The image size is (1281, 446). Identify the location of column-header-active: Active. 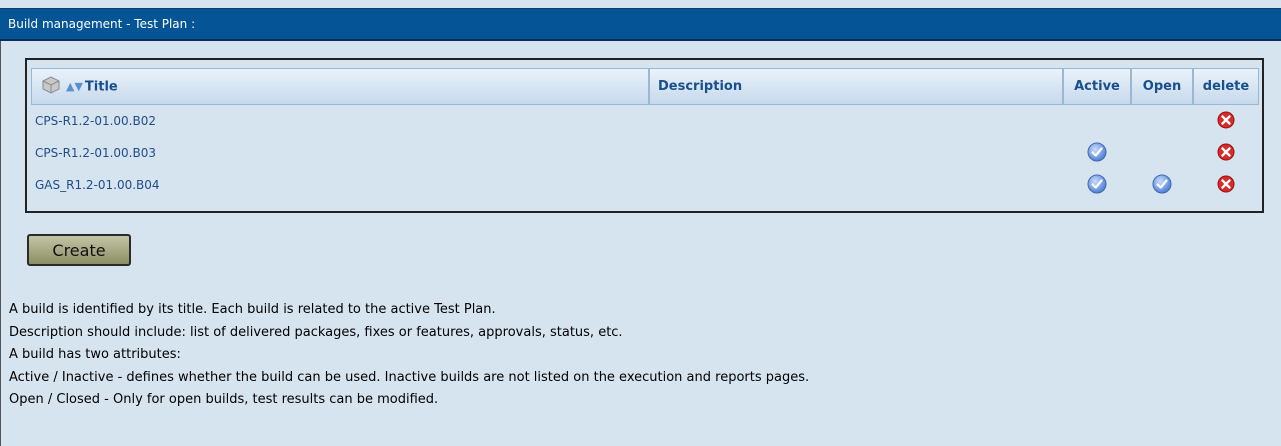
(1097, 86).